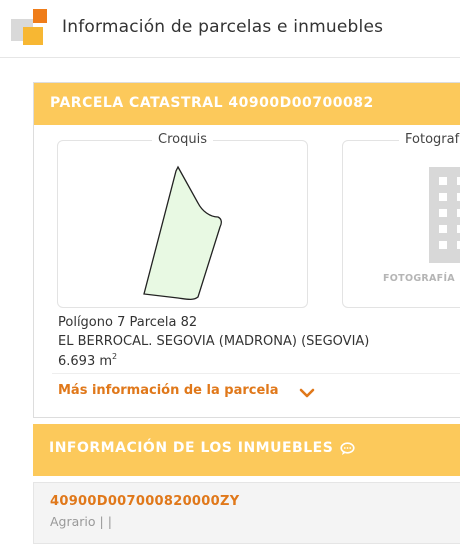 The width and height of the screenshot is (460, 546). Describe the element at coordinates (307, 393) in the screenshot. I see `chevron-down-icon` at that location.